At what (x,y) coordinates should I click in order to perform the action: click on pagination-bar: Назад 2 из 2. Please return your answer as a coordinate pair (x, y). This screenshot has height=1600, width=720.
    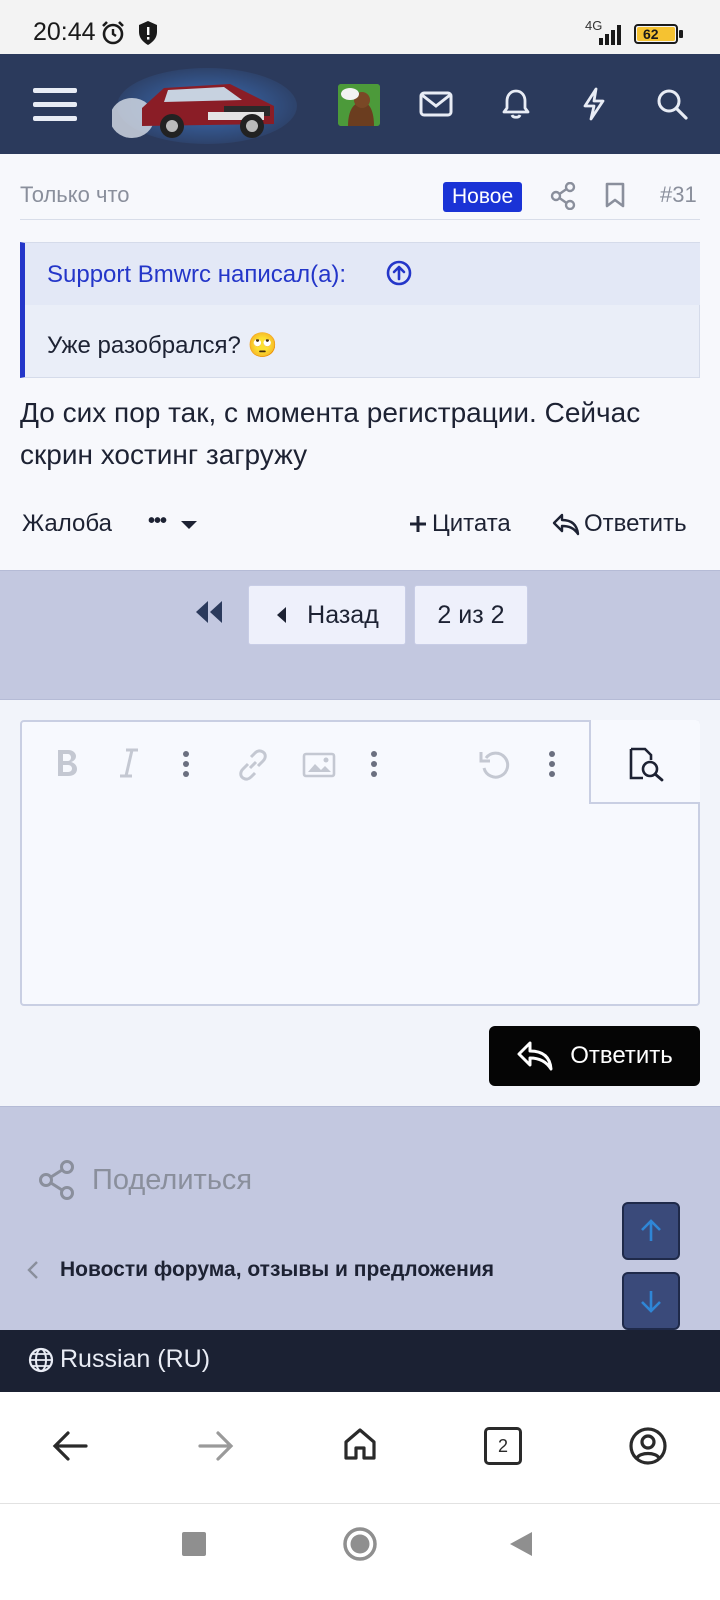
    Looking at the image, I should click on (360, 635).